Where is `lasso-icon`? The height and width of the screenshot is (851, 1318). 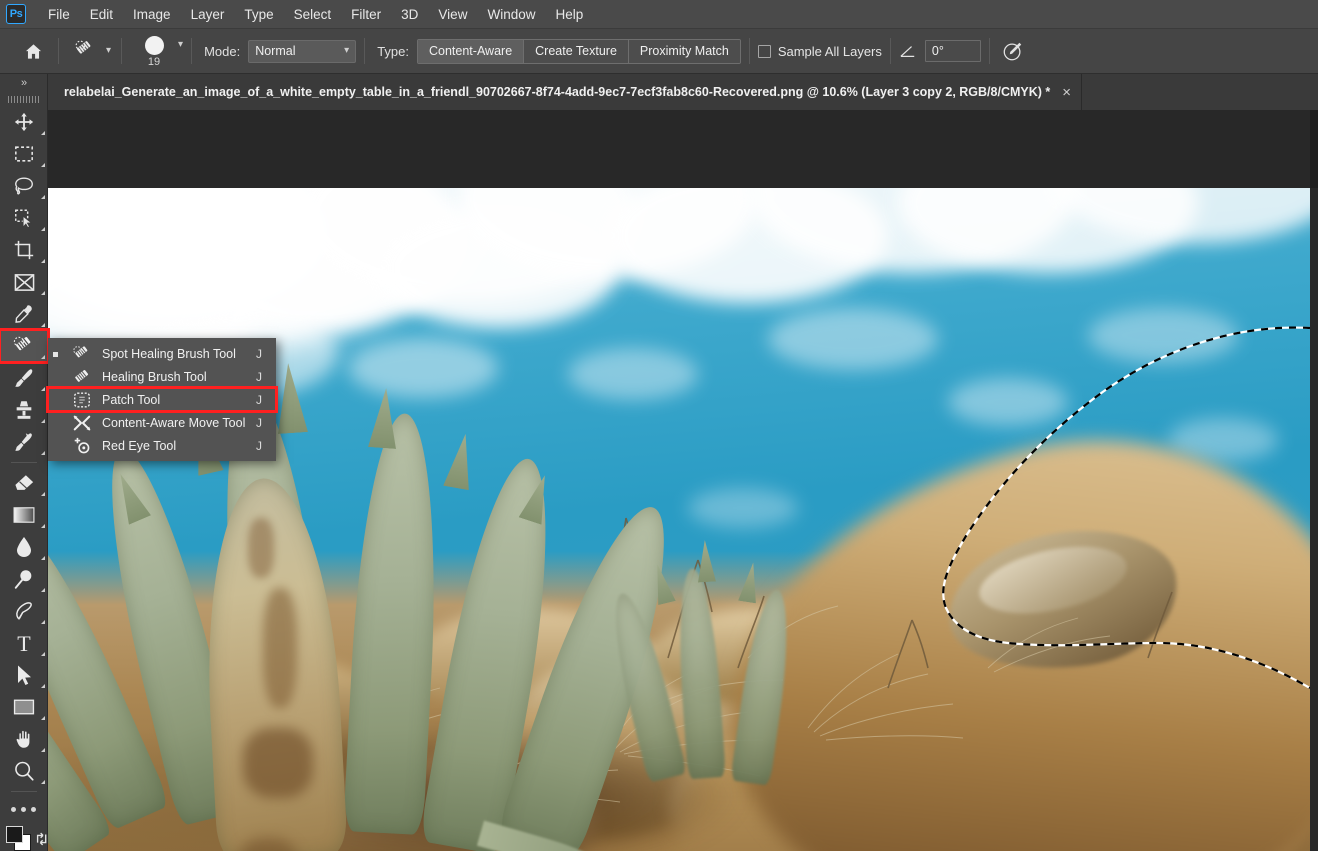
lasso-icon is located at coordinates (24, 186).